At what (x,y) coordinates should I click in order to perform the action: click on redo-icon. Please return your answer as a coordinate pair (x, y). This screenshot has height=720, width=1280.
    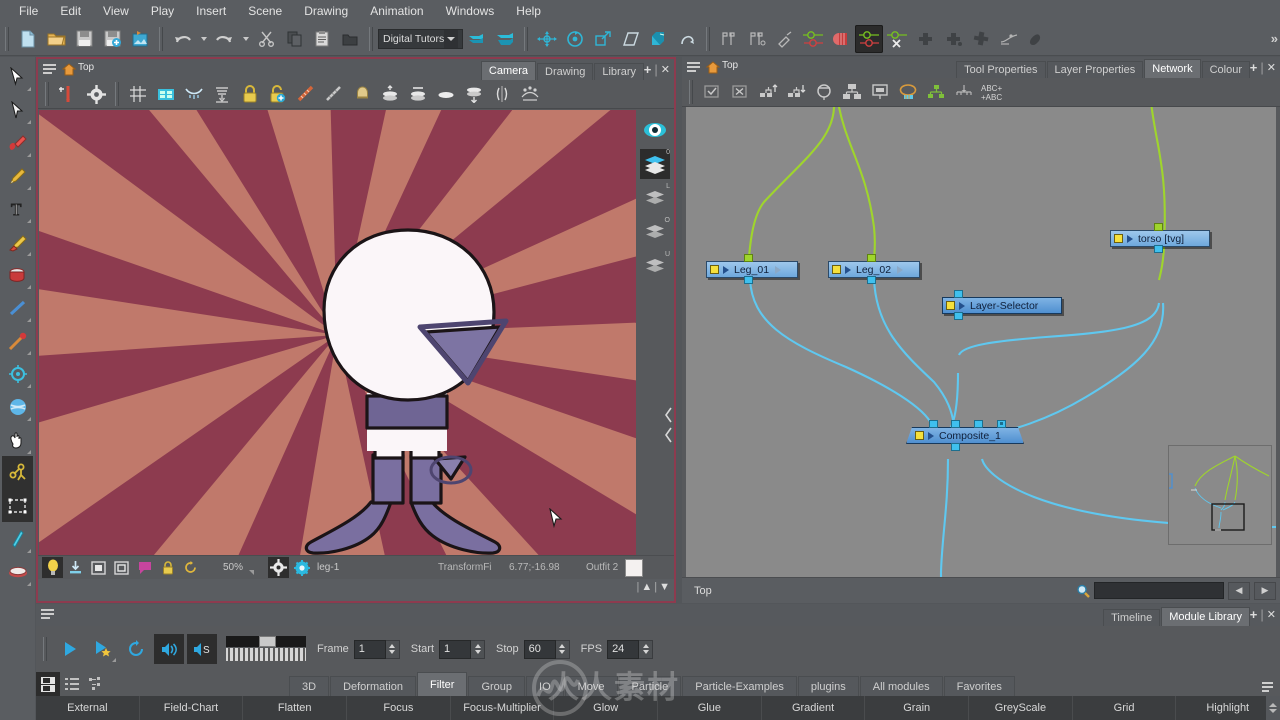
    Looking at the image, I should click on (224, 39).